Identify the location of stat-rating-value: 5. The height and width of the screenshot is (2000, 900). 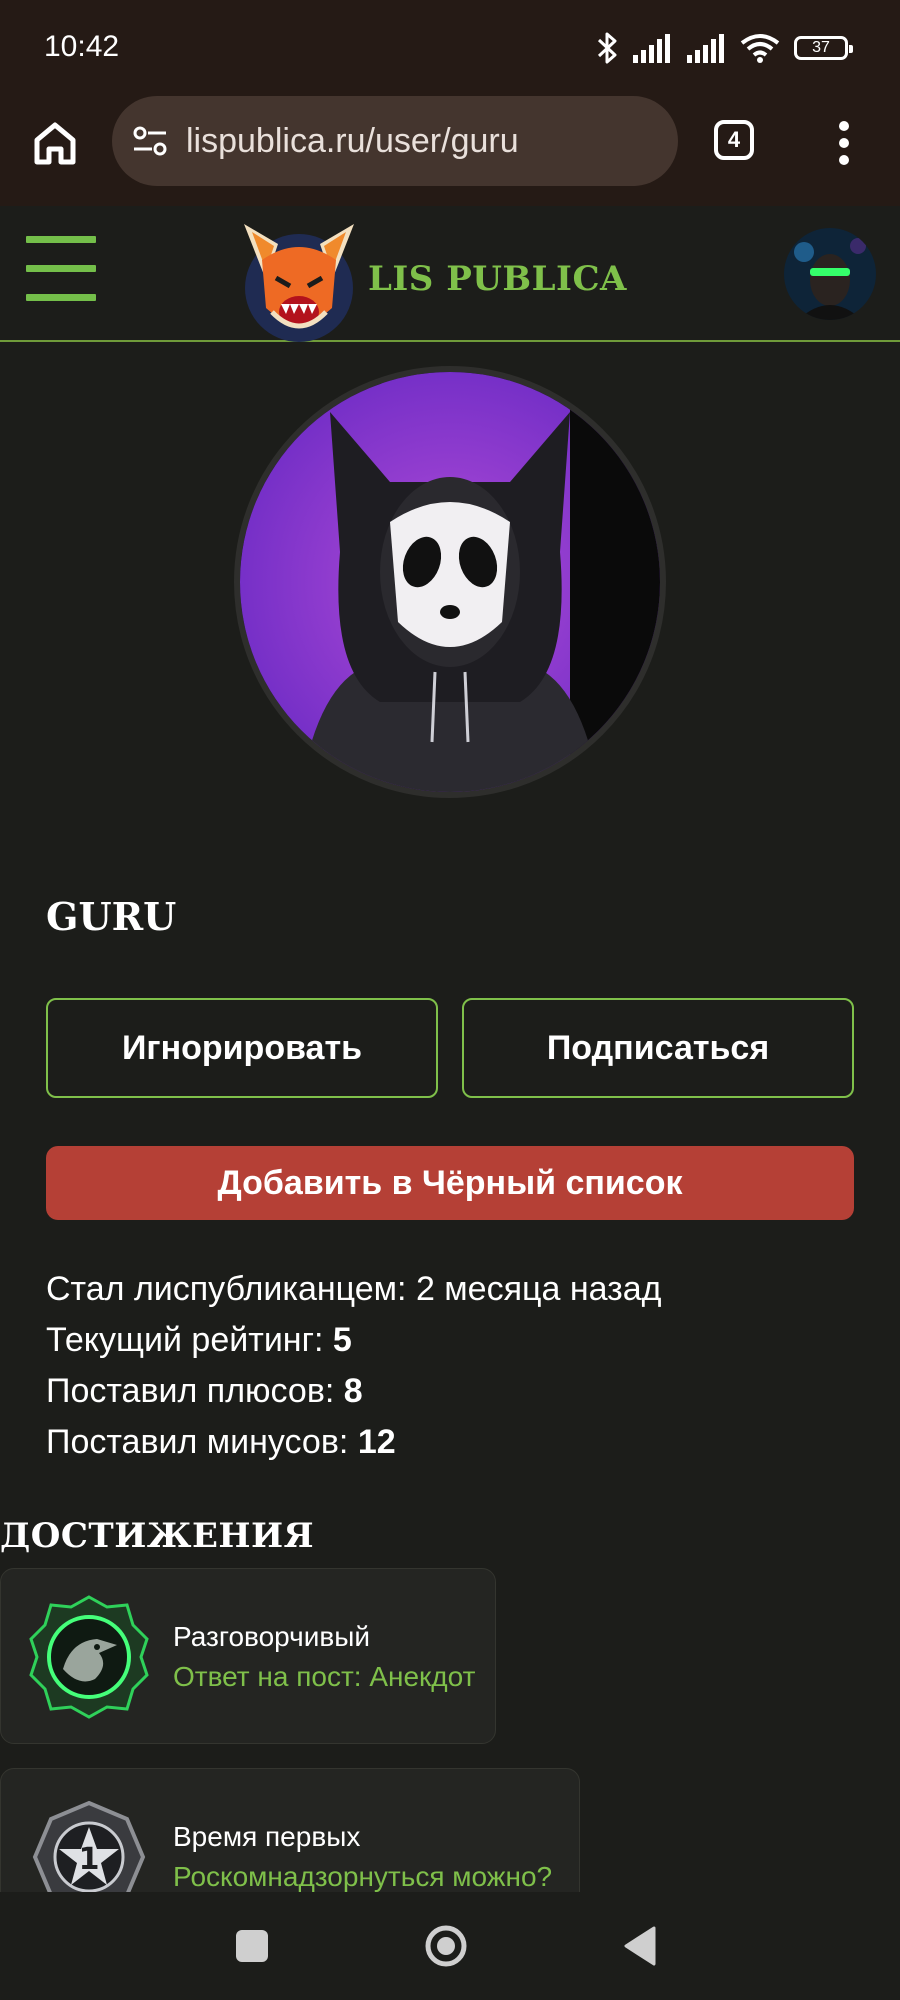
(342, 1340).